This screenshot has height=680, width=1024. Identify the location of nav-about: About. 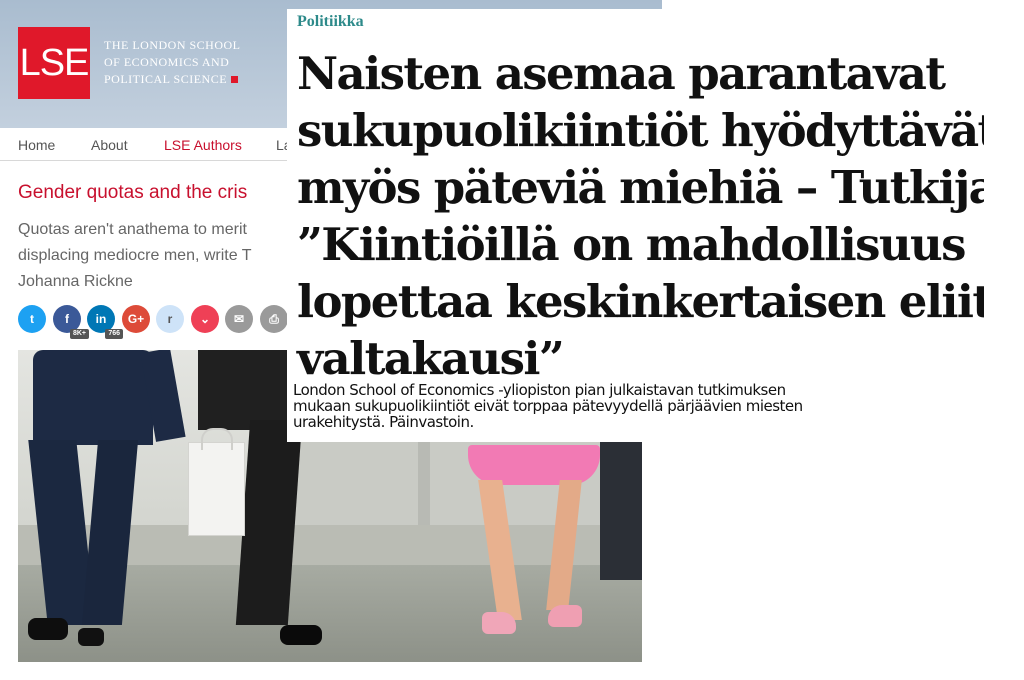
(109, 145).